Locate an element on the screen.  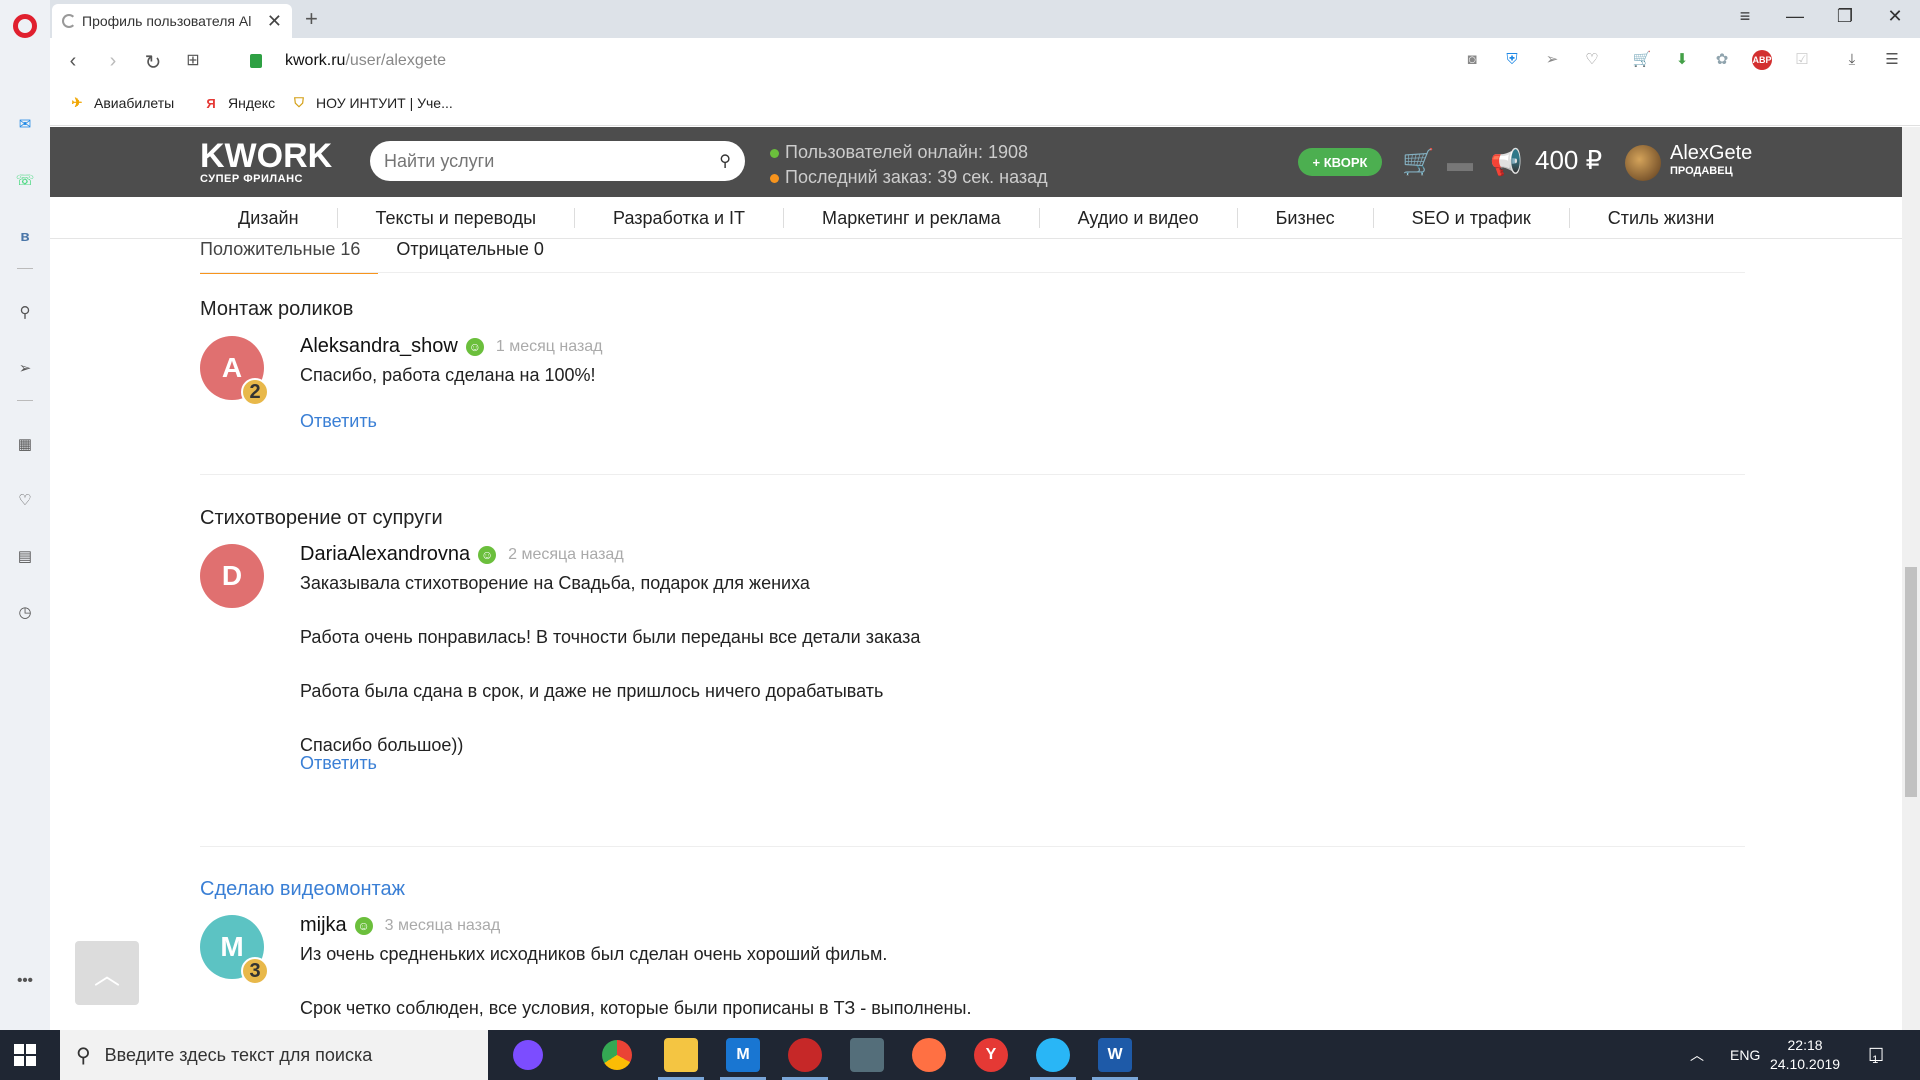
review-title: Монтаж роликов is located at coordinates (972, 309).